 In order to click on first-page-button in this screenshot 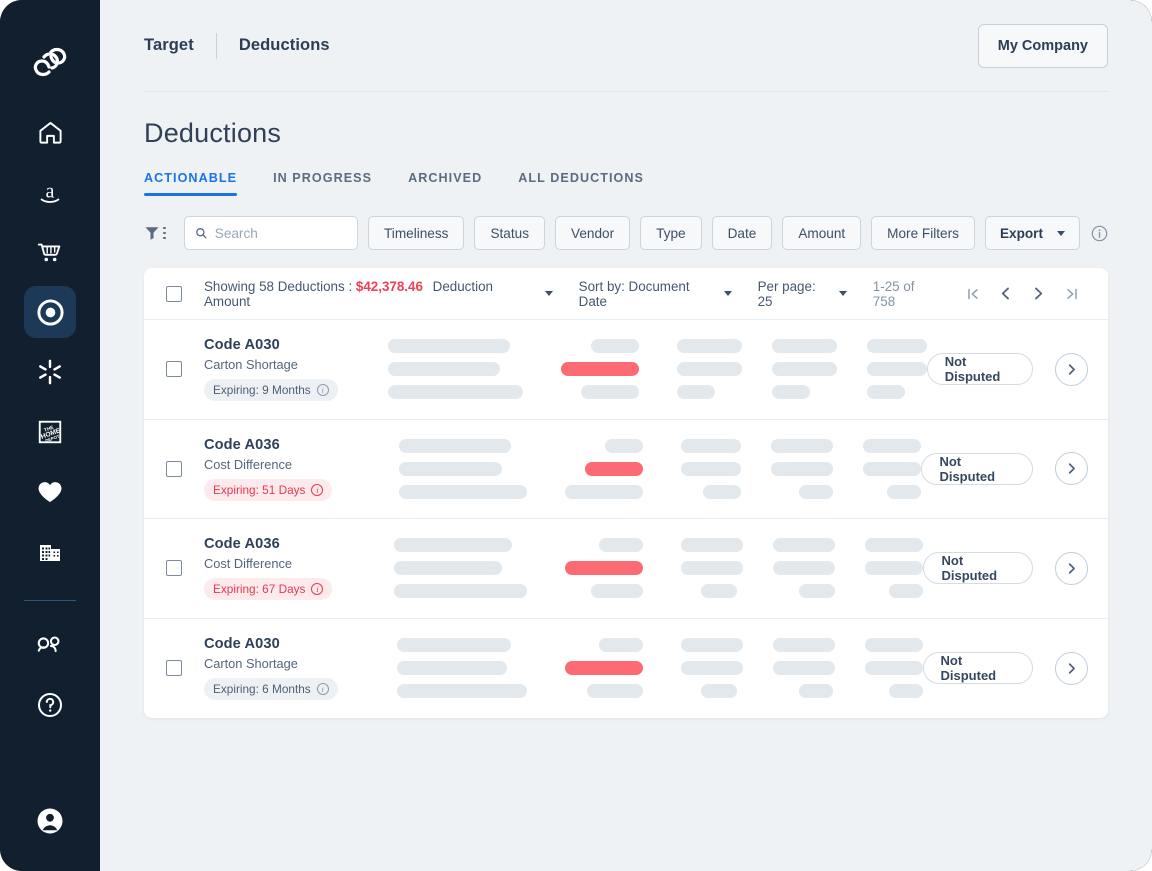, I will do `click(972, 294)`.